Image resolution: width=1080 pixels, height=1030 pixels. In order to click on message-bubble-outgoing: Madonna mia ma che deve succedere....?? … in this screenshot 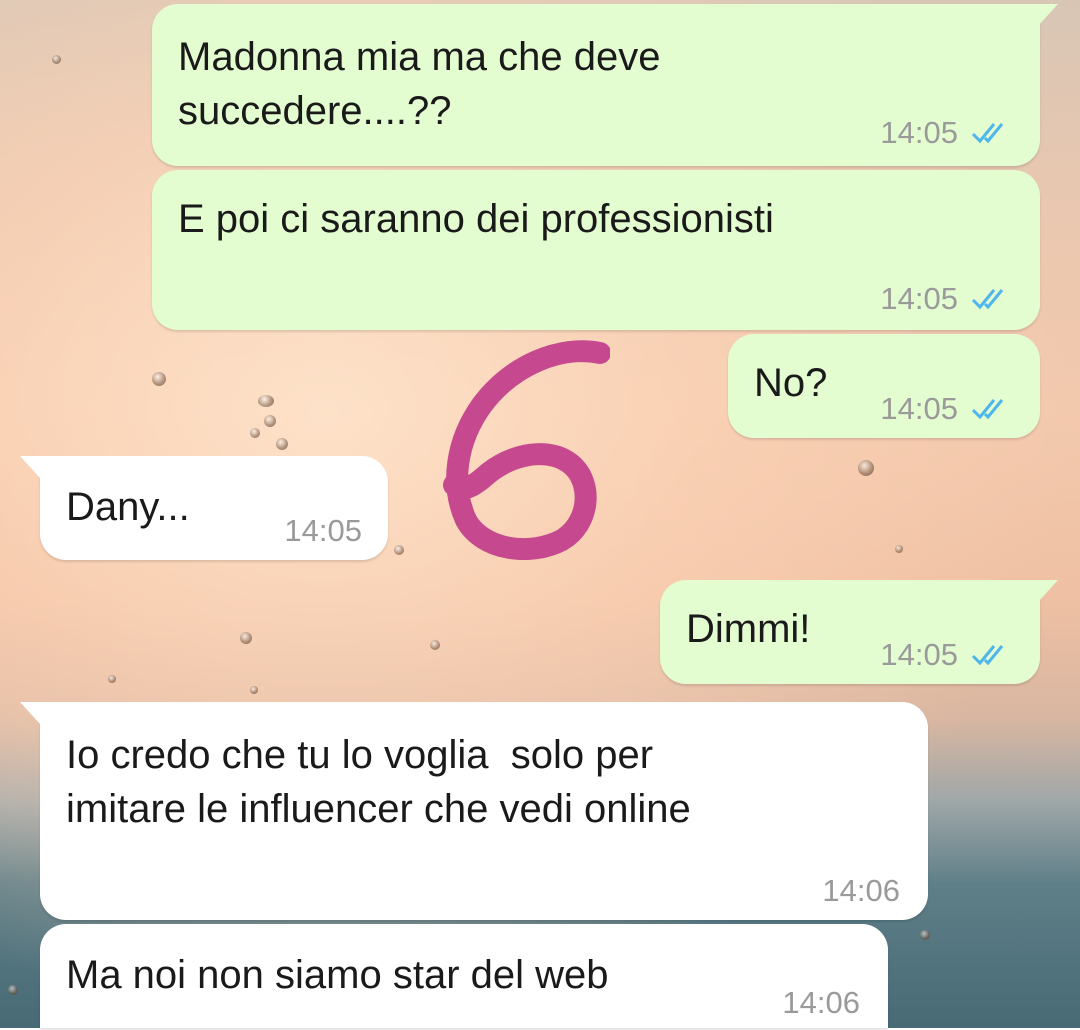, I will do `click(605, 85)`.